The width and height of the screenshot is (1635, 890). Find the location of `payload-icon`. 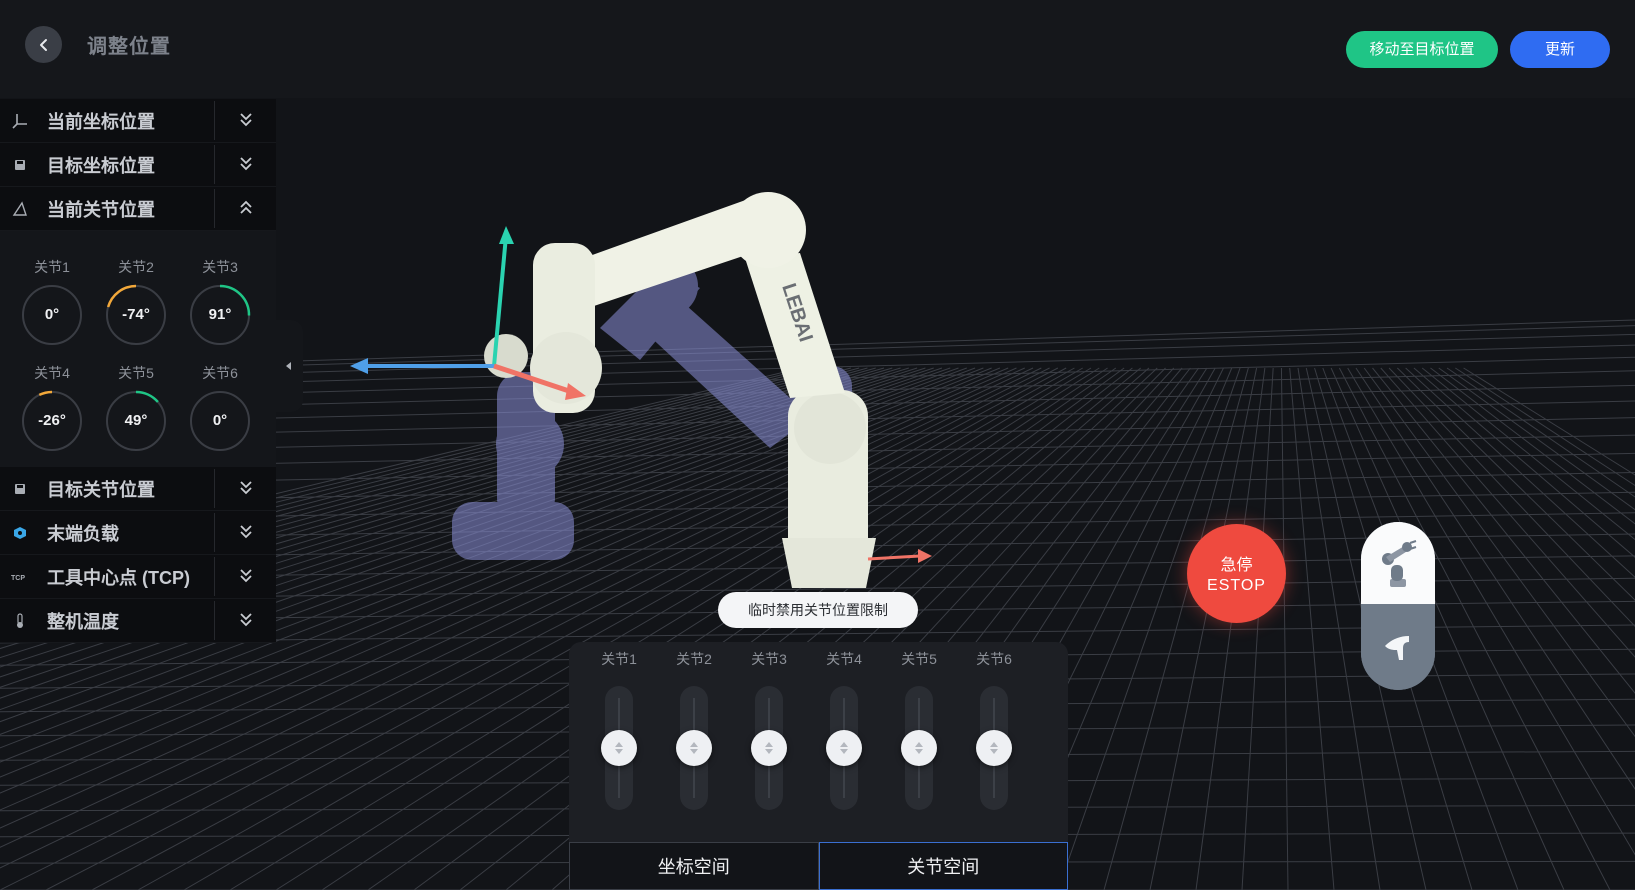

payload-icon is located at coordinates (20, 532).